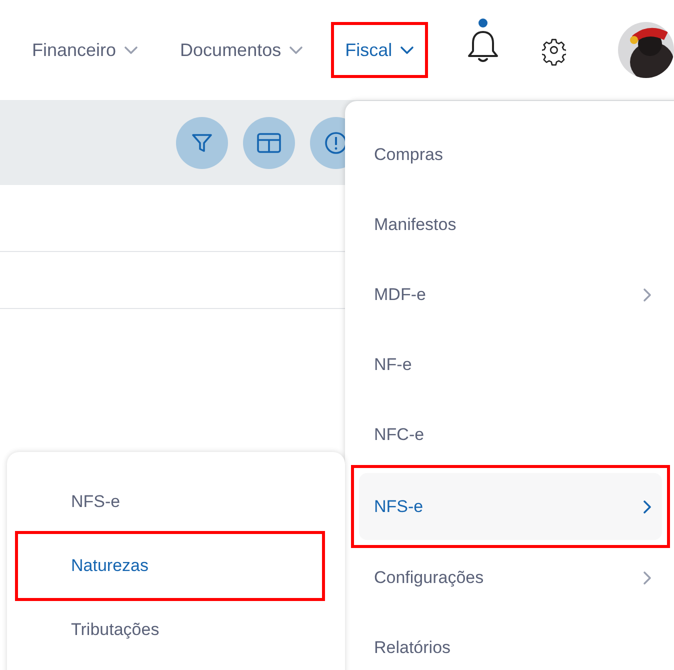  Describe the element at coordinates (509, 295) in the screenshot. I see `menu-item: MDF-e` at that location.